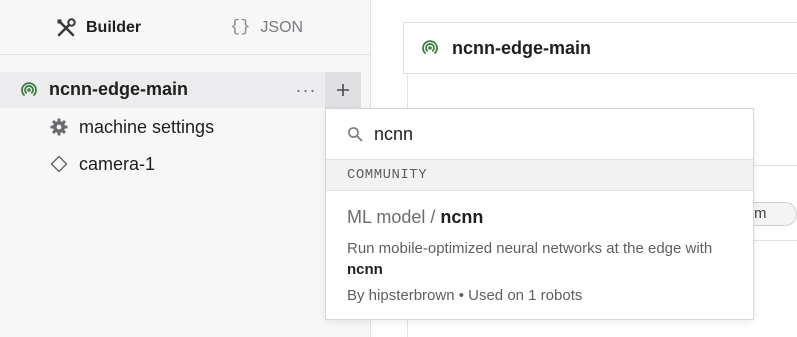 The width and height of the screenshot is (797, 337). Describe the element at coordinates (394, 217) in the screenshot. I see `result-type: ML model /` at that location.